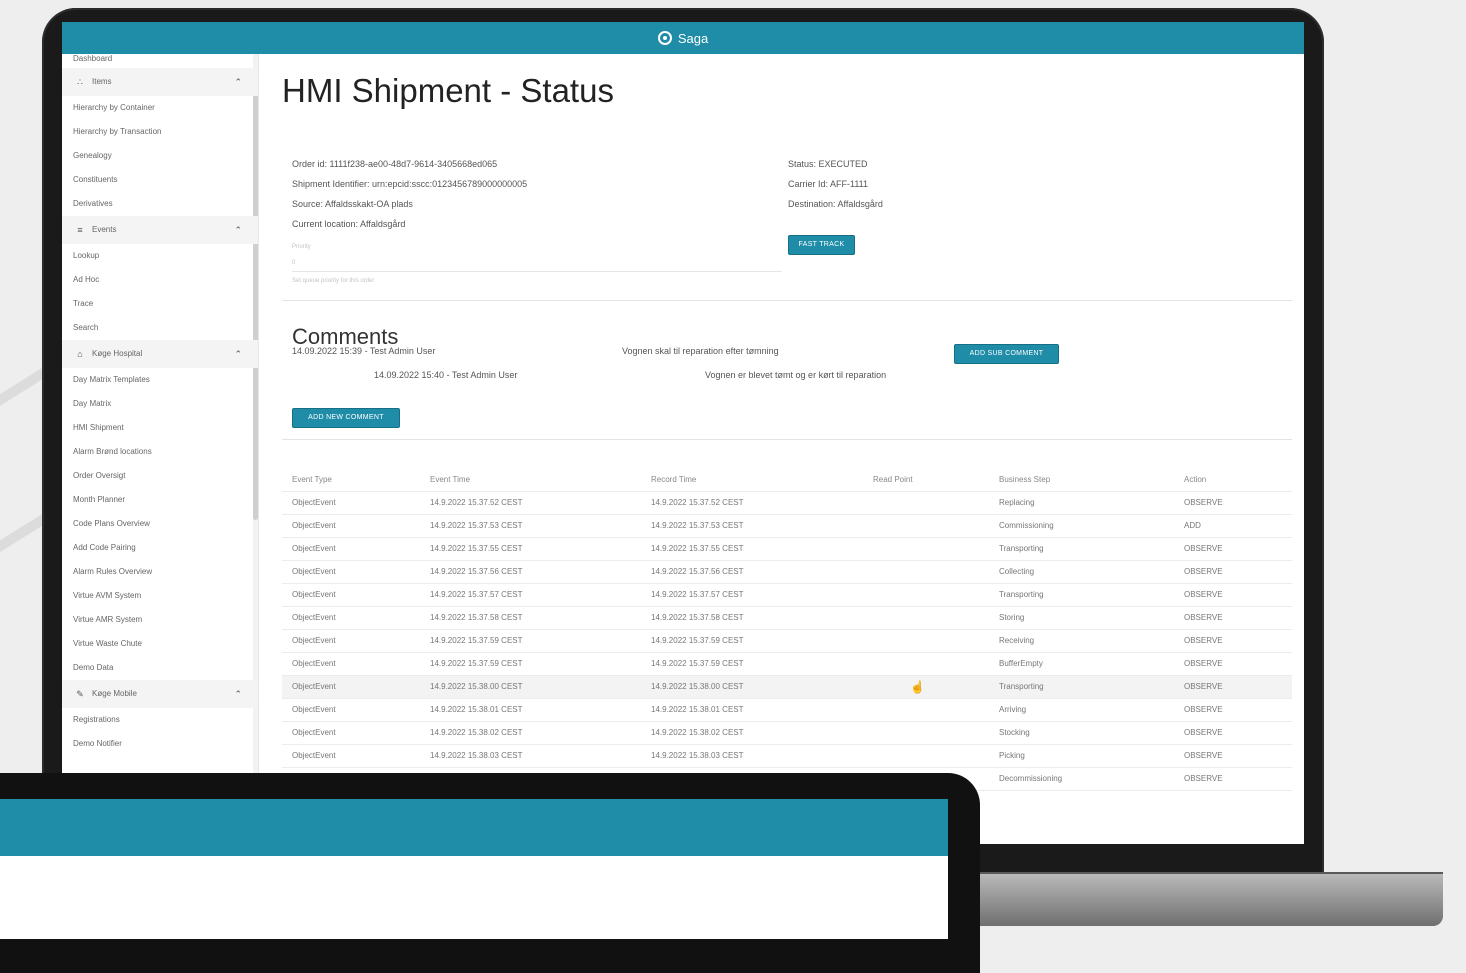 This screenshot has height=973, width=1466. What do you see at coordinates (160, 524) in the screenshot?
I see `sidebar-item: Code Plans Overview` at bounding box center [160, 524].